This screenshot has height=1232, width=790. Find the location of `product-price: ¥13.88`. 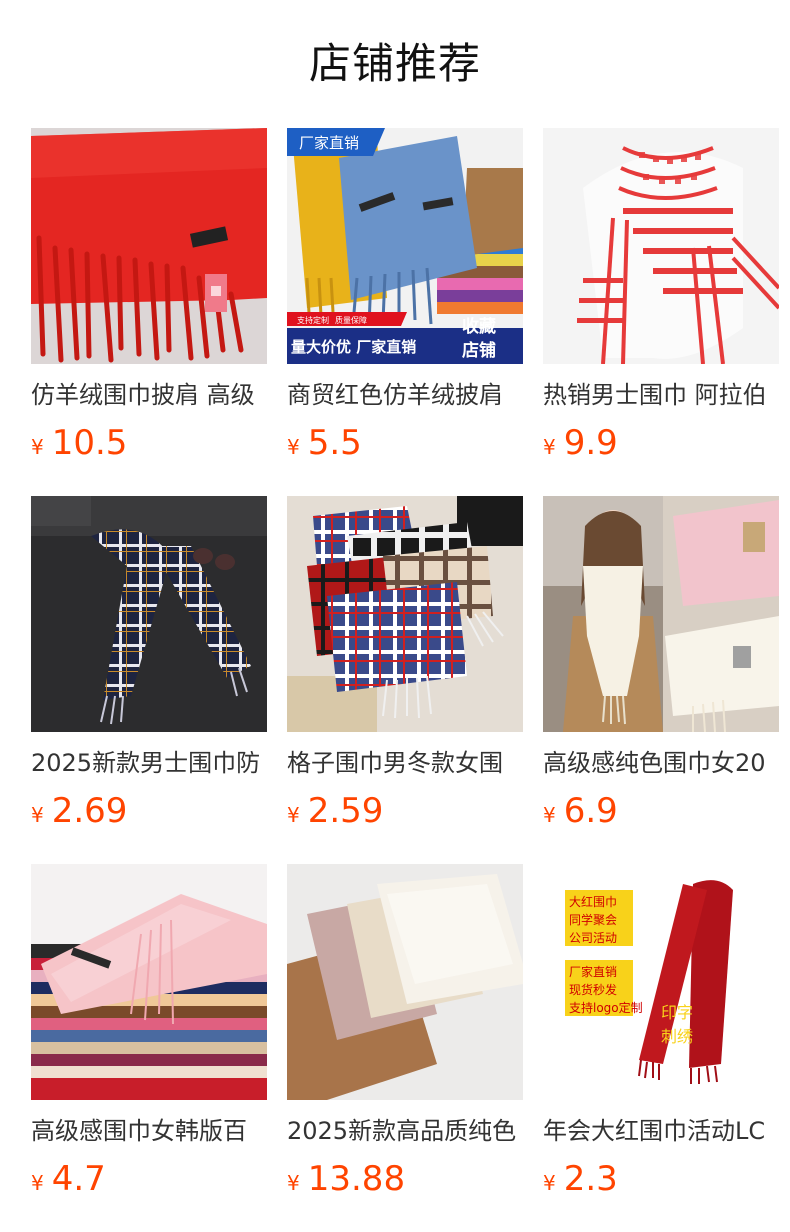

product-price: ¥13.88 is located at coordinates (405, 1179).